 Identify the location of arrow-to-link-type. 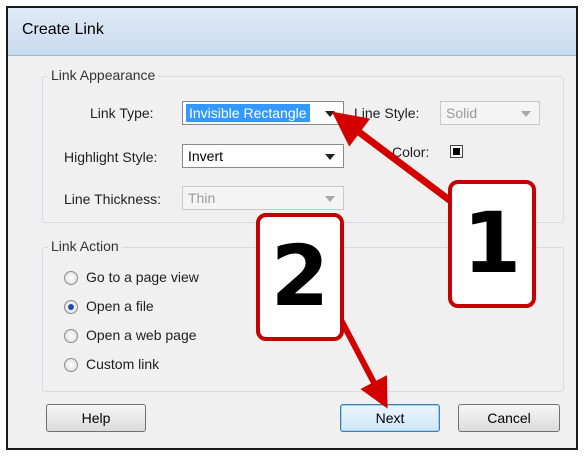
(393, 158).